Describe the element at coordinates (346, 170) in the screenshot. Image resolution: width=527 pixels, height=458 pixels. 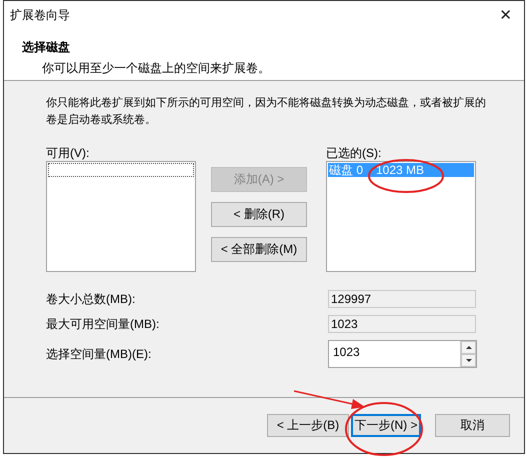
I see `disk-name: 磁盘 0` at that location.